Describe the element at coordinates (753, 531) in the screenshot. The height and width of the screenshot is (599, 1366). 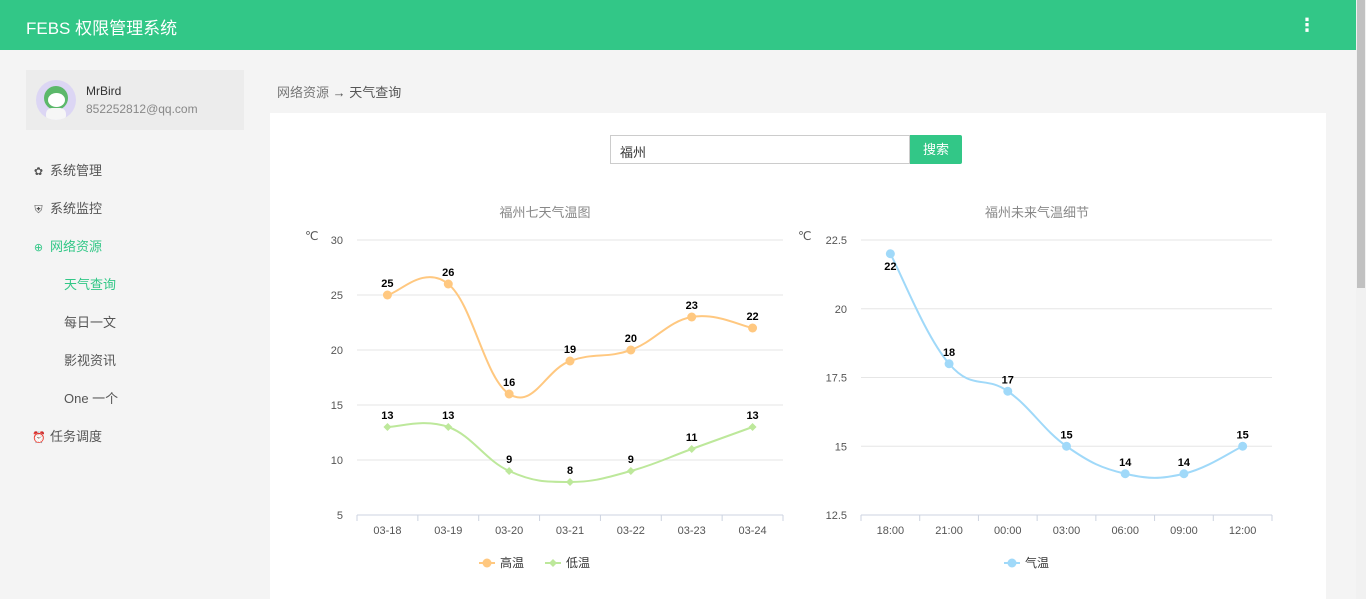
I see `x-tick-label: 03-24` at that location.